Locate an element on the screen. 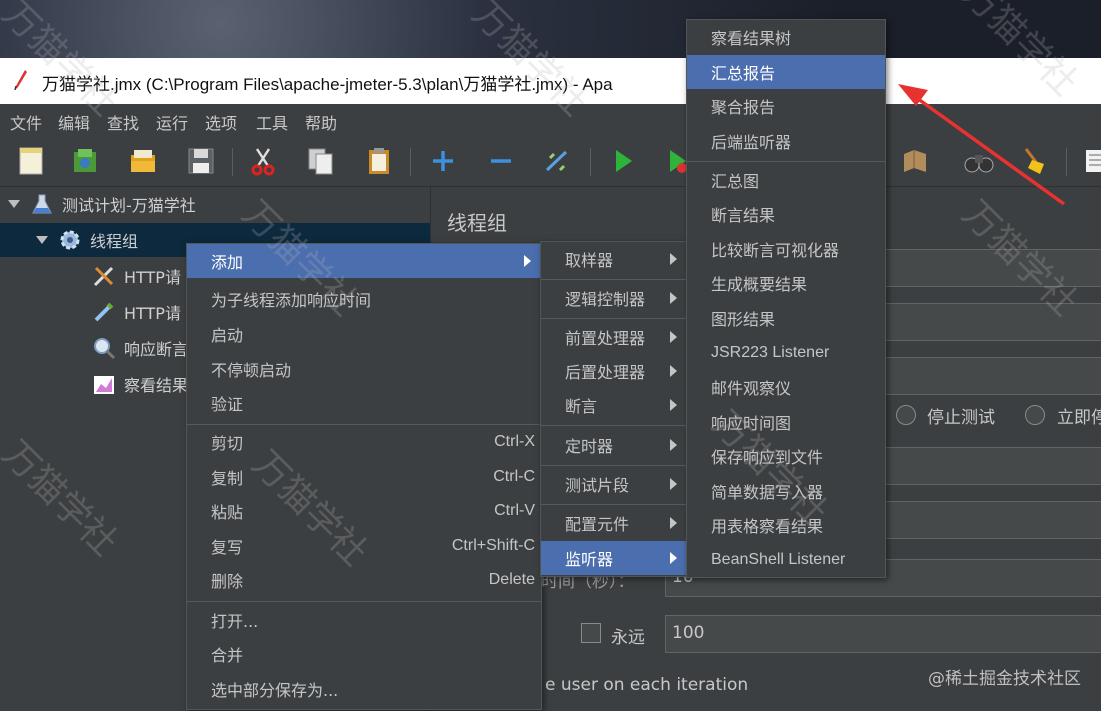 Image resolution: width=1101 pixels, height=711 pixels. menu-item-delete: 删除 Delete is located at coordinates (364, 580).